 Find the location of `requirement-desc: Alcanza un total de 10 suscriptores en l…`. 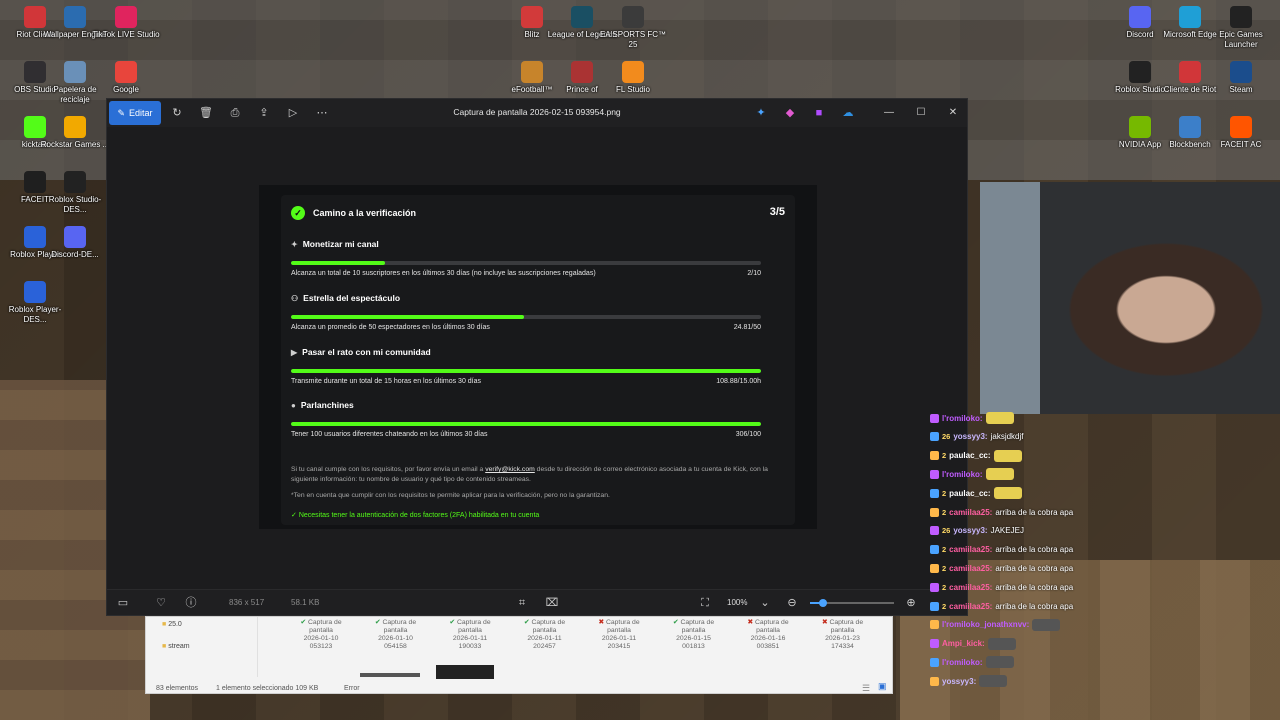

requirement-desc: Alcanza un total de 10 suscriptores en l… is located at coordinates (443, 273).